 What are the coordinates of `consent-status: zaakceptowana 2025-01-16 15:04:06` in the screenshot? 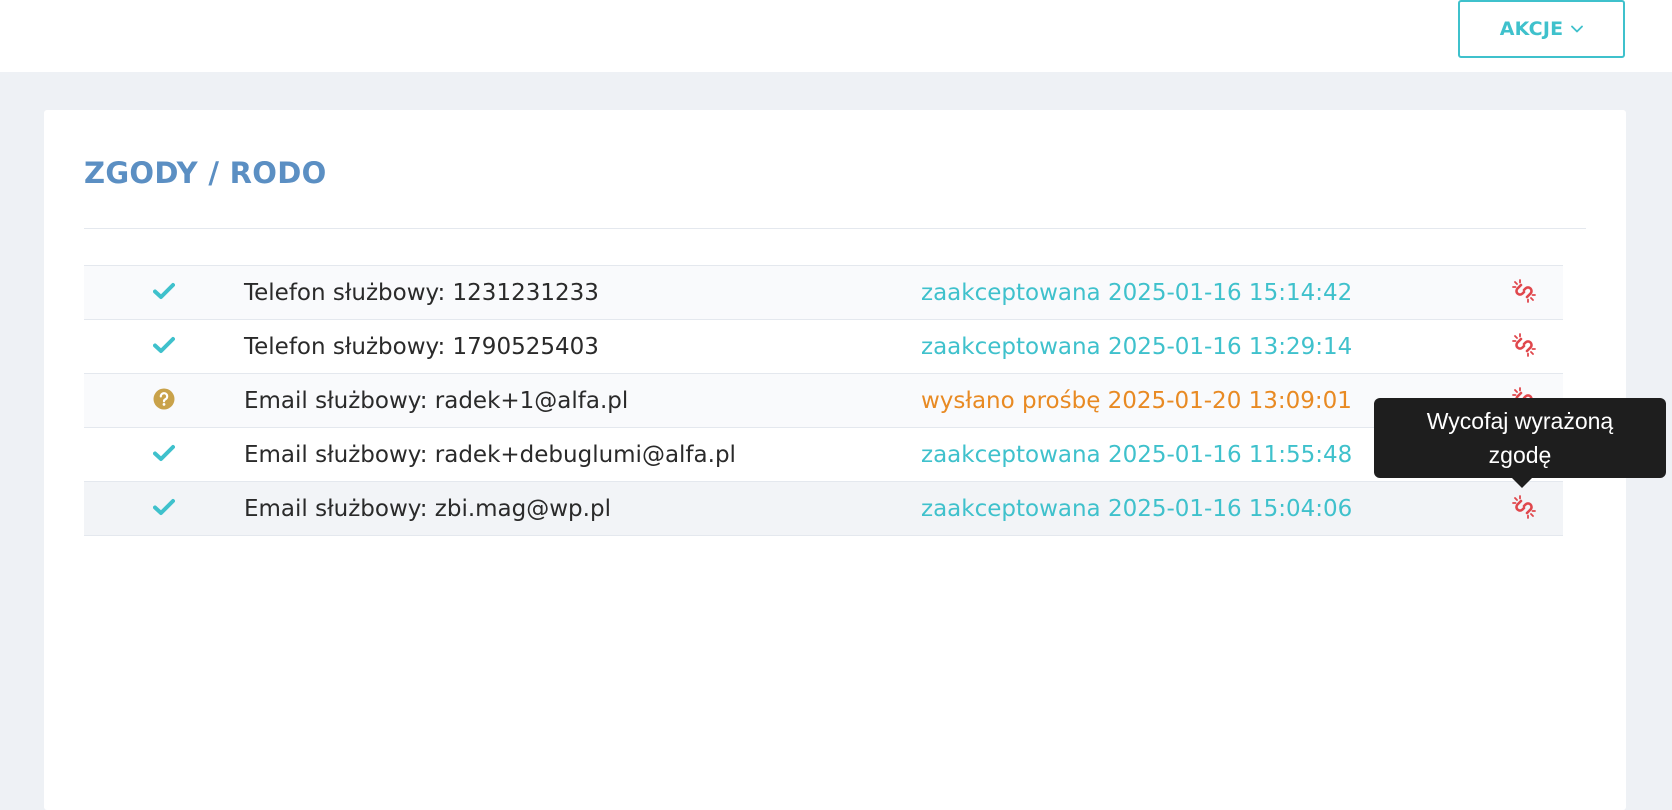 It's located at (1137, 508).